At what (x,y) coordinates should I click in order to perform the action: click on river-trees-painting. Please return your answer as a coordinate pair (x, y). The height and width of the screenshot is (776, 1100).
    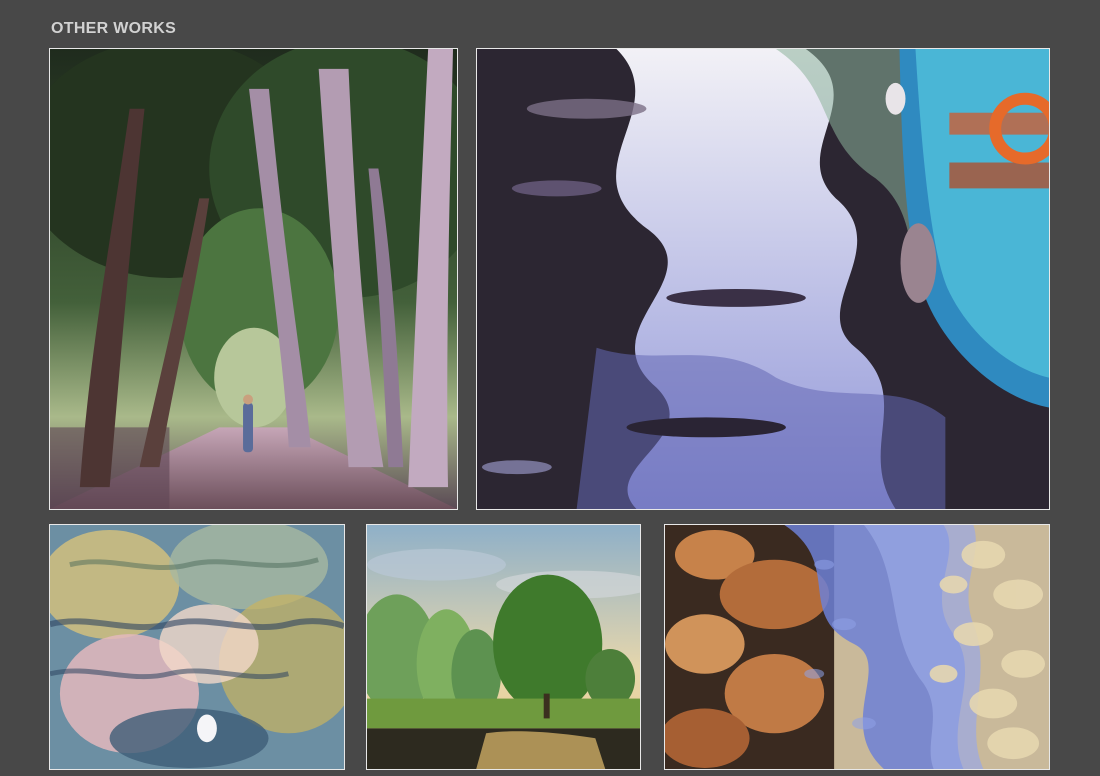
    Looking at the image, I should click on (503, 647).